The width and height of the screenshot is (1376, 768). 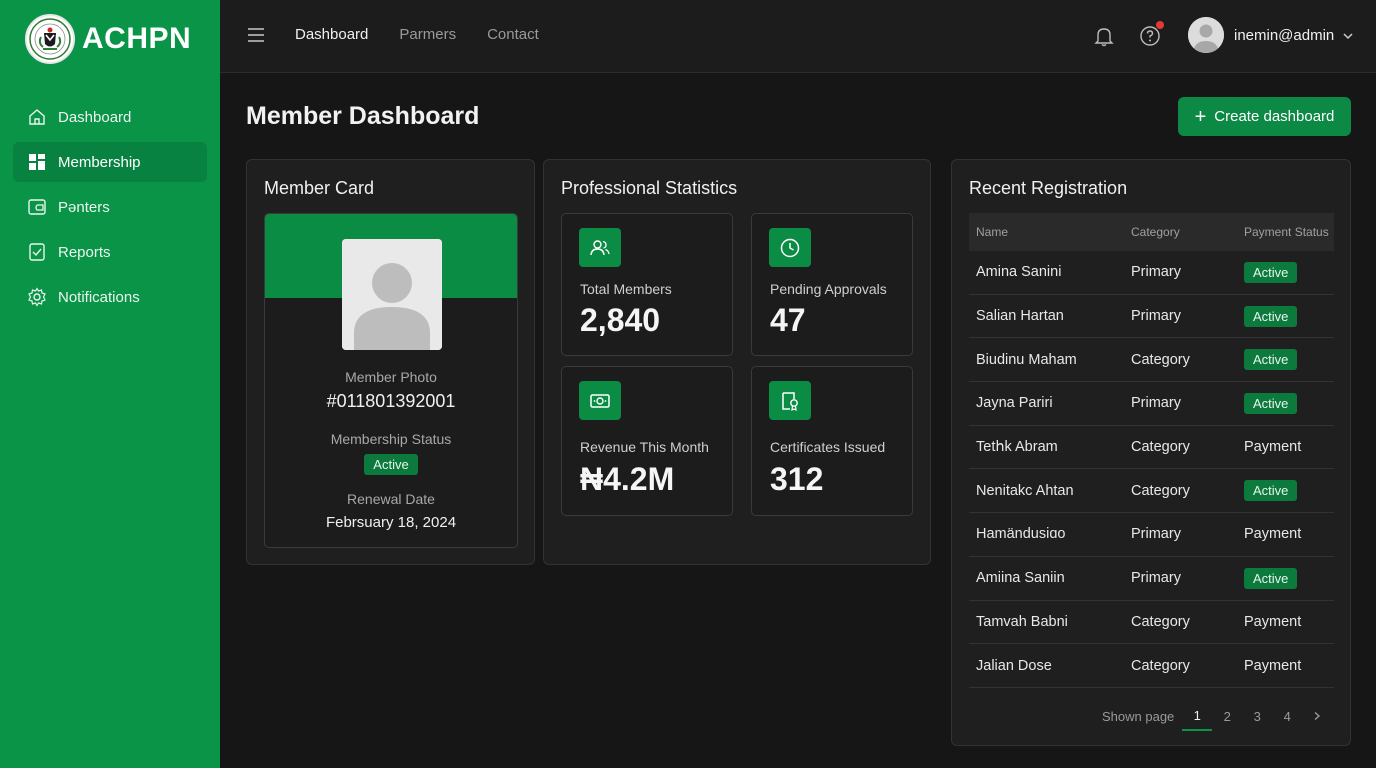 What do you see at coordinates (788, 320) in the screenshot?
I see `stat-value: 47` at bounding box center [788, 320].